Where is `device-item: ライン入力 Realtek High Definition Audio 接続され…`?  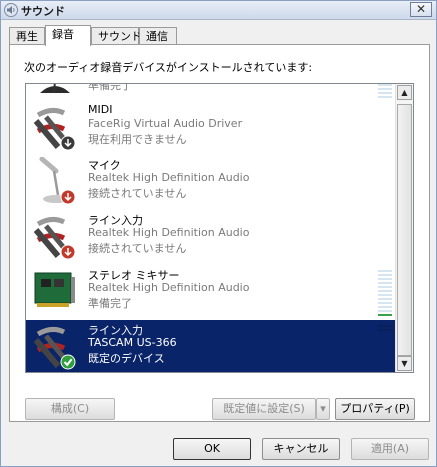
device-item: ライン入力 Realtek High Definition Audio 接続され… is located at coordinates (211, 236).